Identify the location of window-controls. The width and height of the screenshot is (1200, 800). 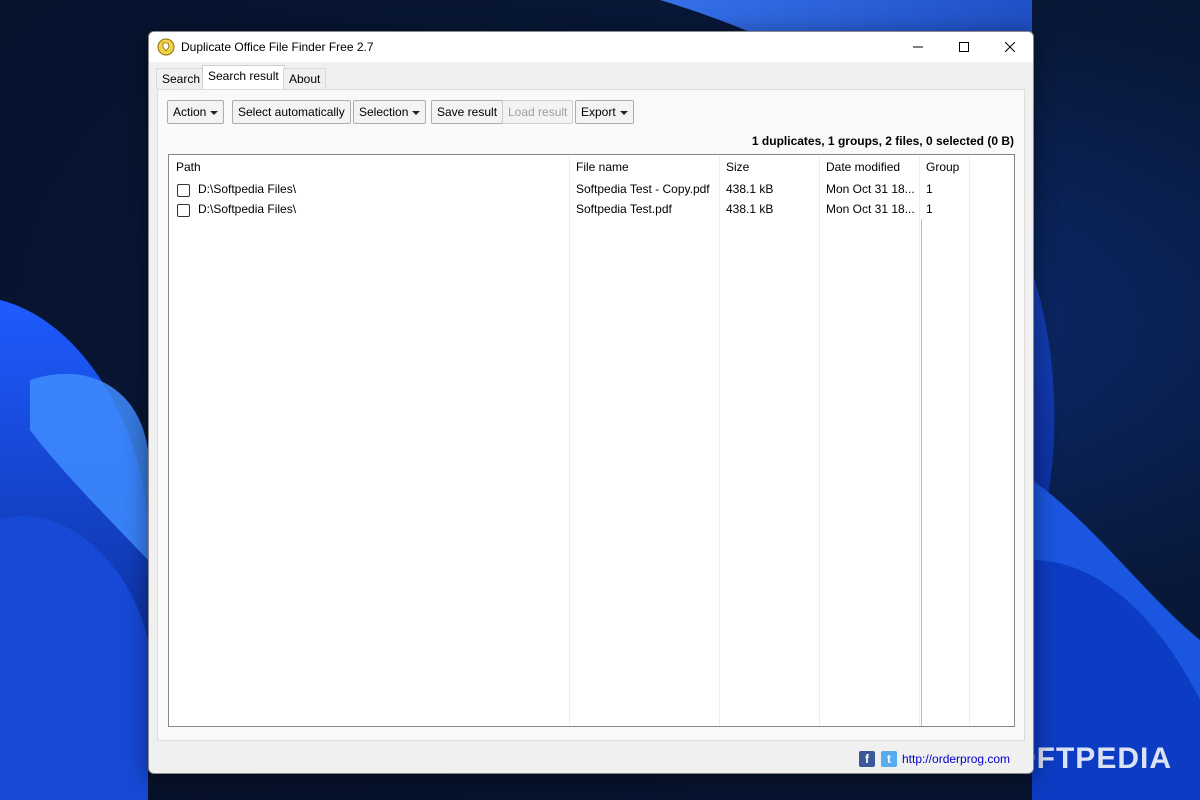
(964, 47).